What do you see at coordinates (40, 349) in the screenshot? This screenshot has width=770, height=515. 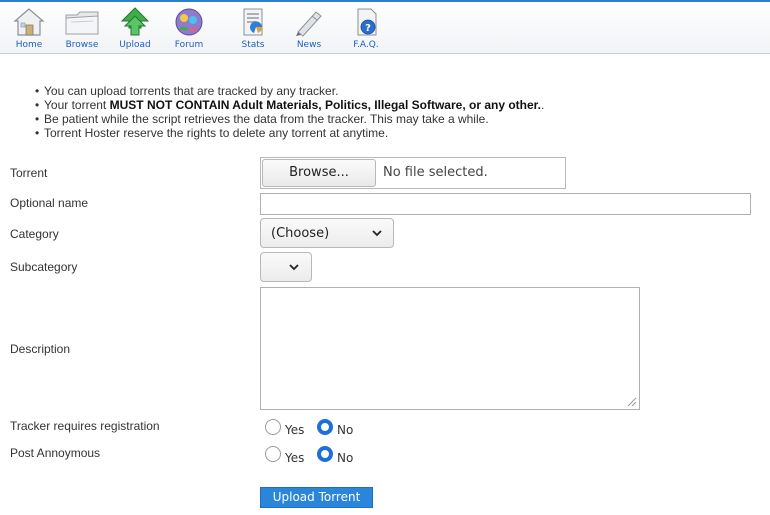 I see `description-label: Description` at bounding box center [40, 349].